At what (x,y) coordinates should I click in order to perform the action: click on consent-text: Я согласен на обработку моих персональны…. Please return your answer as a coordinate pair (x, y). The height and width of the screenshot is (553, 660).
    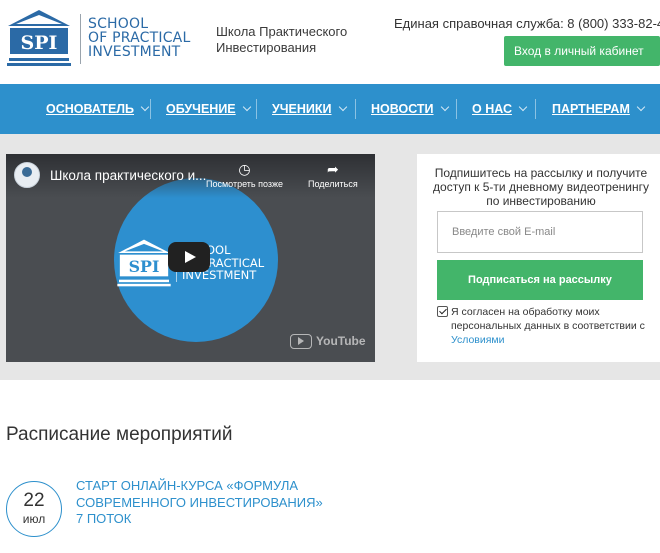
    Looking at the image, I should click on (551, 326).